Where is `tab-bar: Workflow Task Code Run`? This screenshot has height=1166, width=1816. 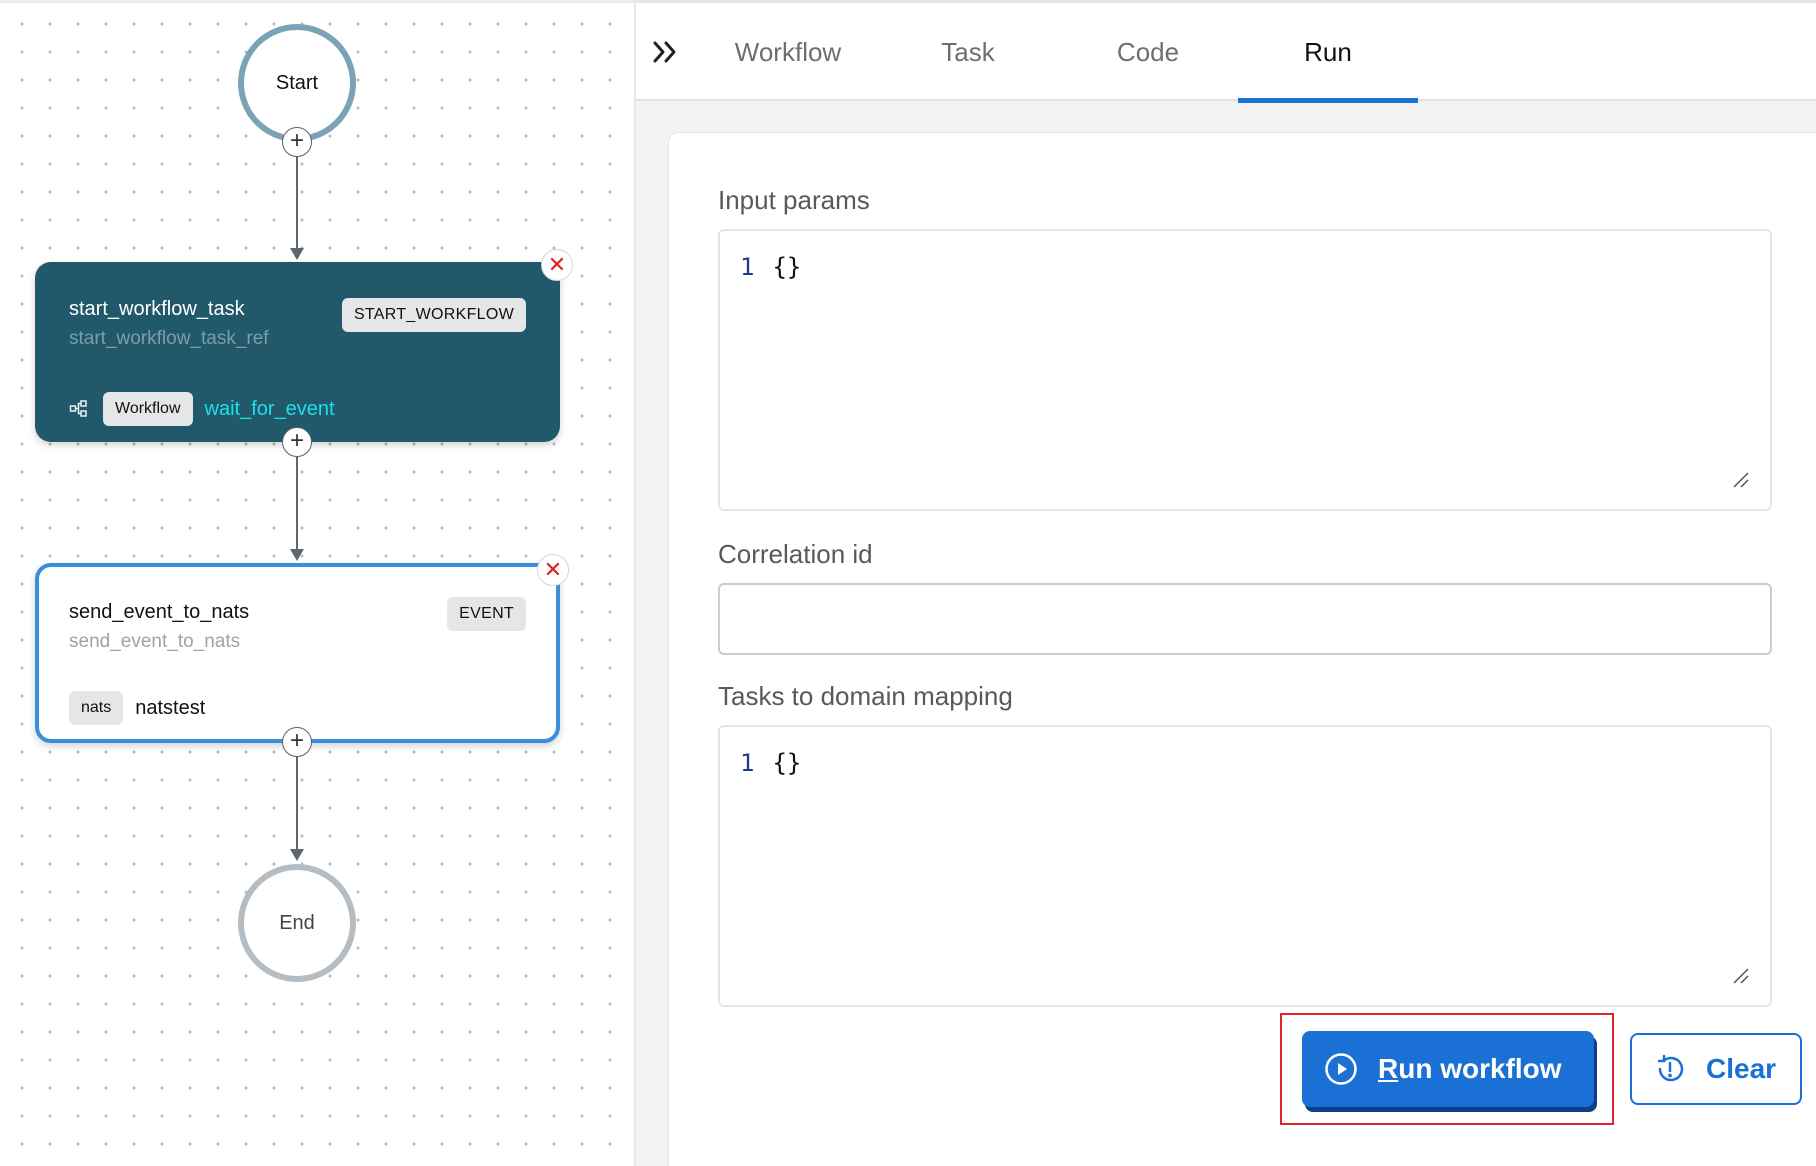 tab-bar: Workflow Task Code Run is located at coordinates (1226, 53).